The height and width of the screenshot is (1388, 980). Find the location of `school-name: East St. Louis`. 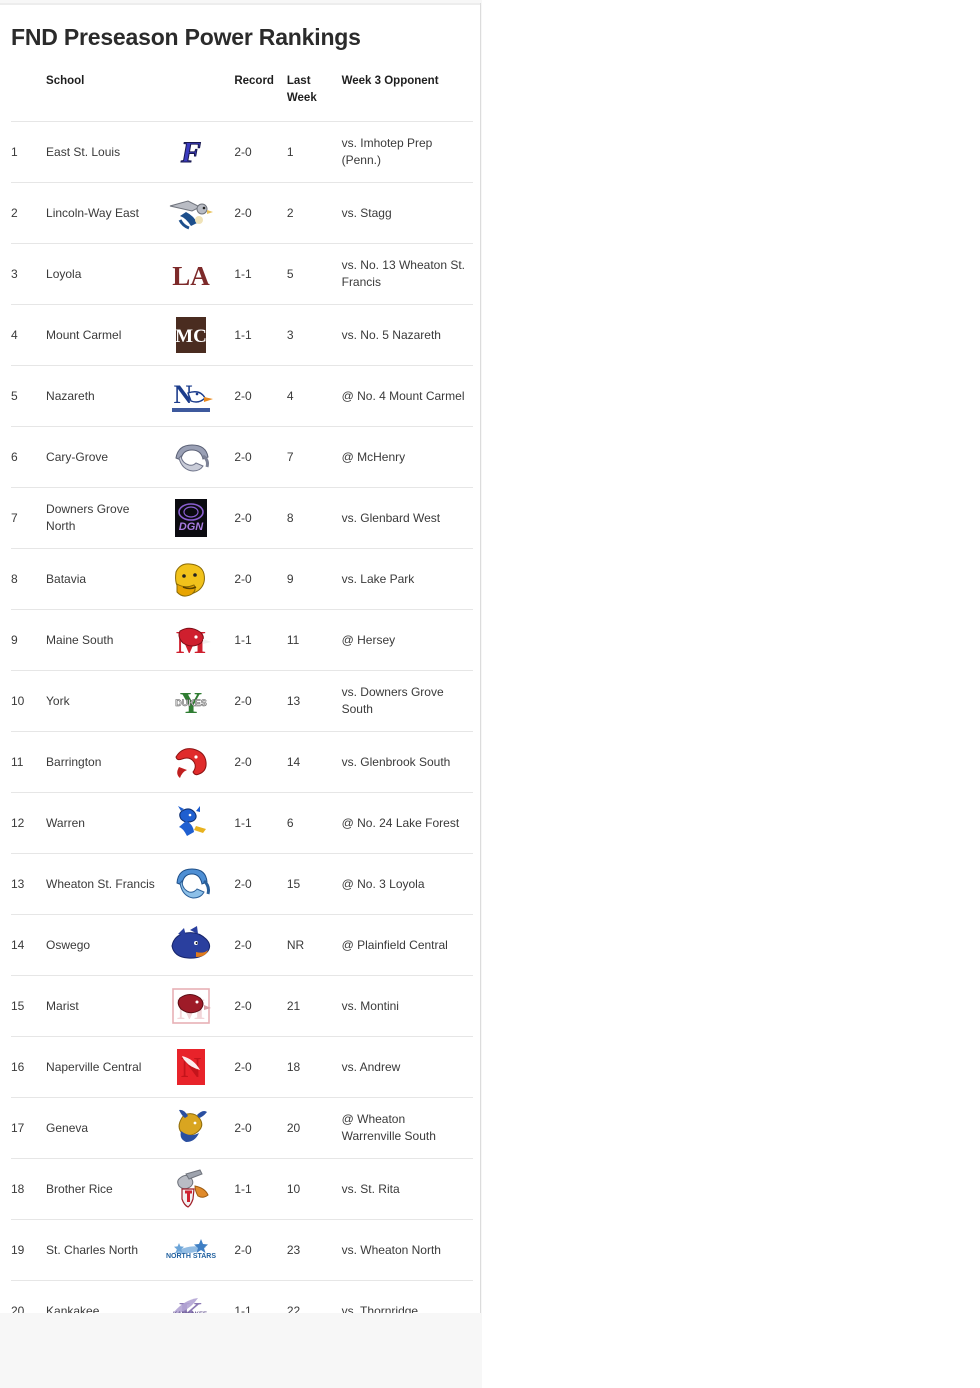

school-name: East St. Louis is located at coordinates (106, 152).